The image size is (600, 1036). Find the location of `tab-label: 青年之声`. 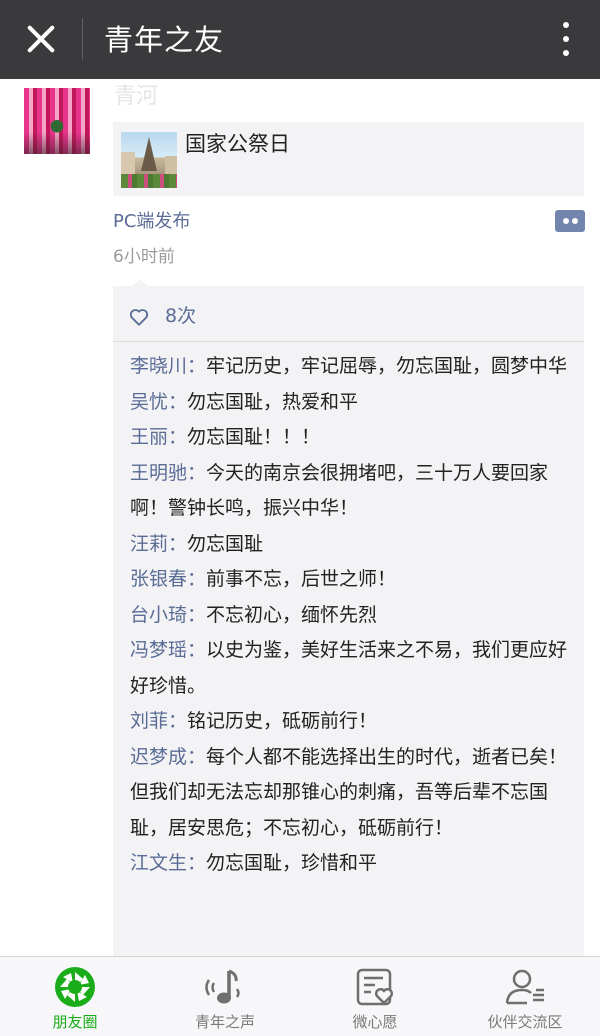

tab-label: 青年之声 is located at coordinates (224, 1022).